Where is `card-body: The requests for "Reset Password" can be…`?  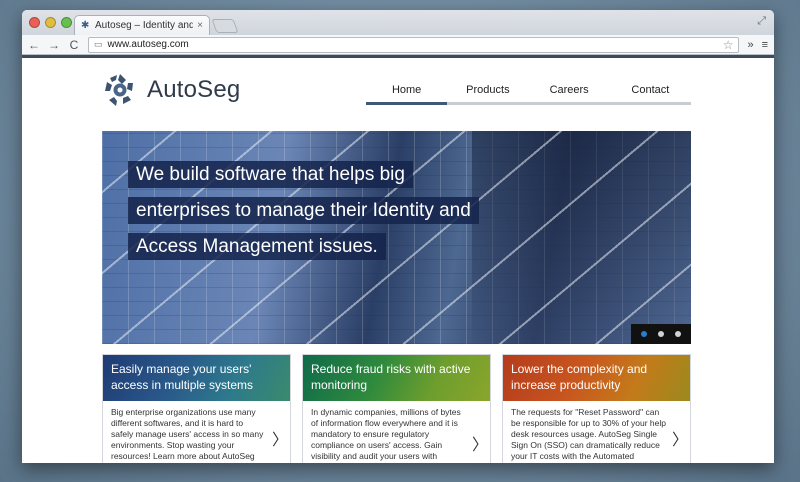
card-body: The requests for "Reset Password" can be… is located at coordinates (596, 432).